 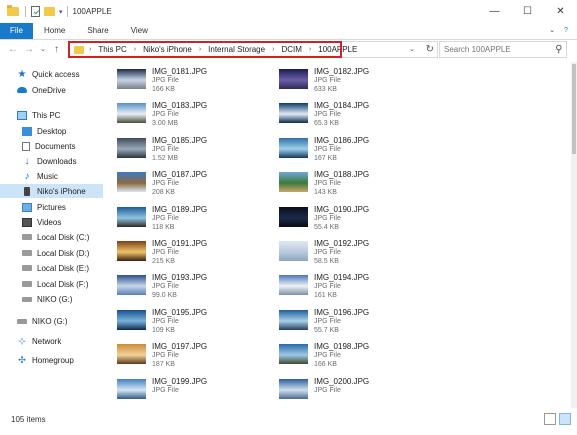 What do you see at coordinates (180, 320) in the screenshot?
I see `file-item: IMG_0195.JPG JPG File 109 KB` at bounding box center [180, 320].